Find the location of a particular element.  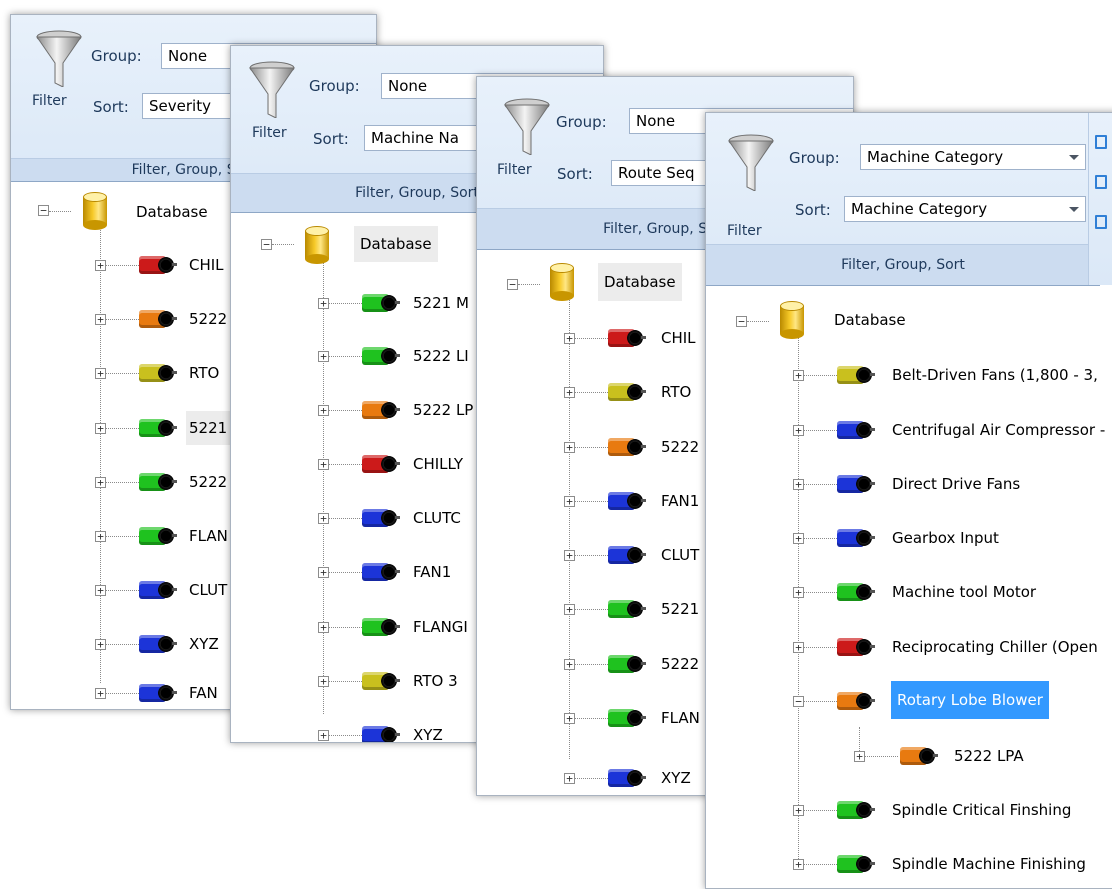

sort-label: Sort: is located at coordinates (813, 210).